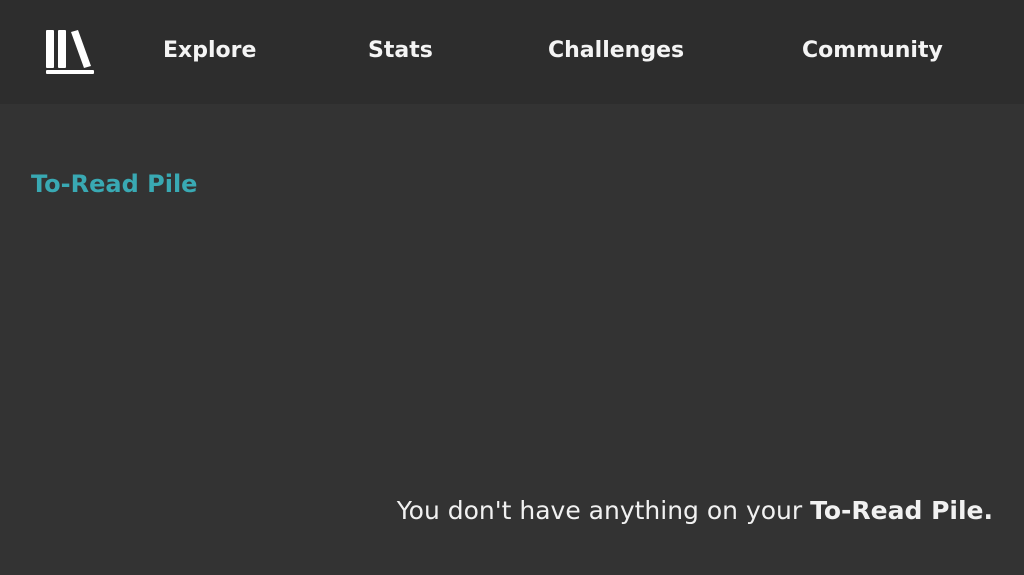 The image size is (1024, 575). Describe the element at coordinates (400, 51) in the screenshot. I see `nav-stats-link: Stats` at that location.